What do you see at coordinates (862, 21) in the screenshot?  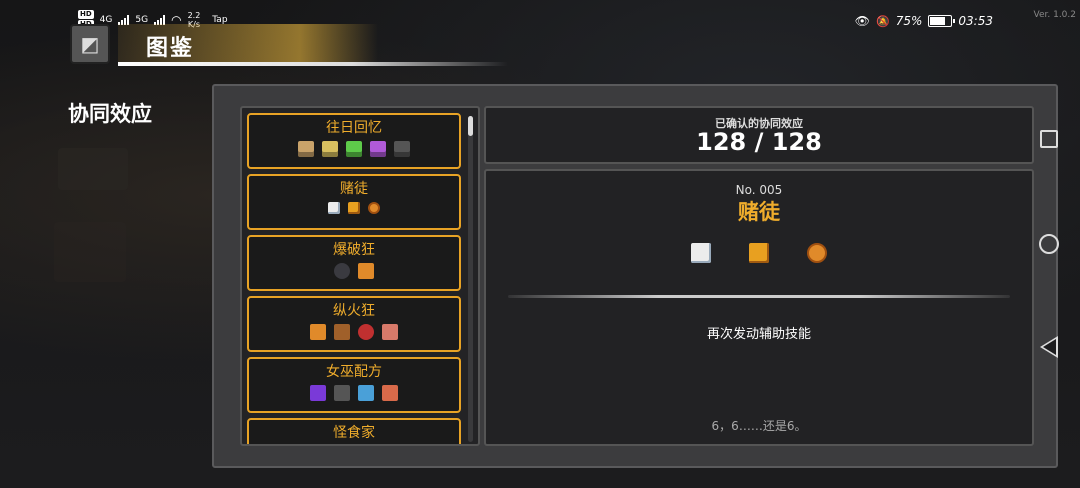 I see `eye-icon: 👁` at bounding box center [862, 21].